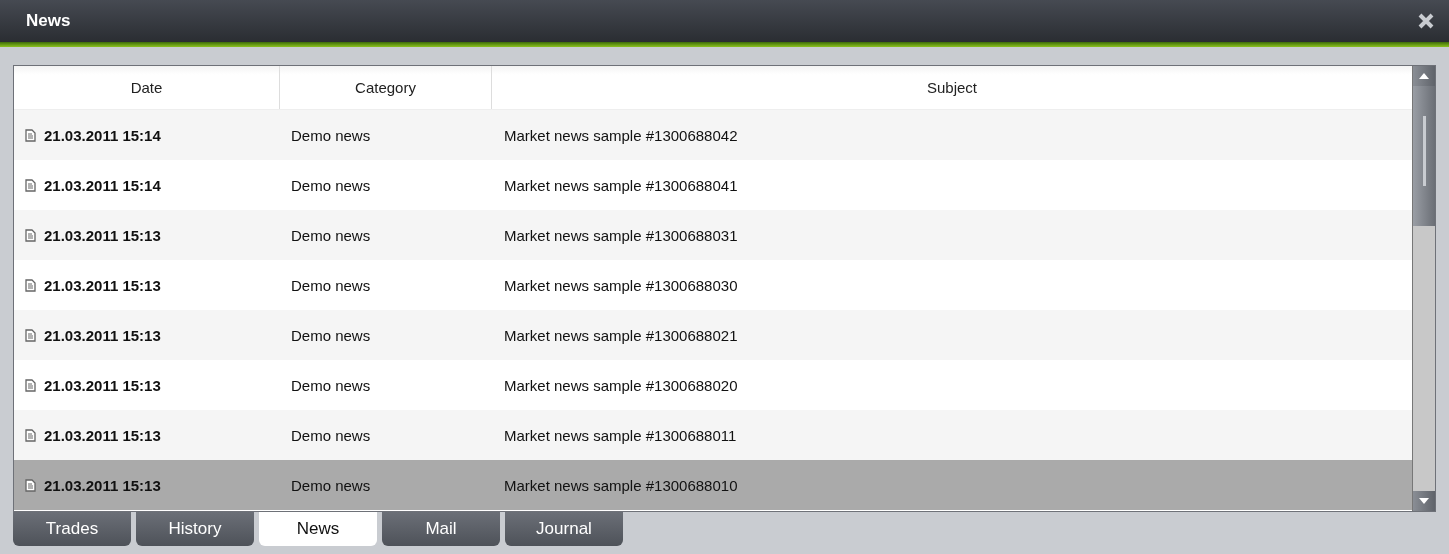 Image resolution: width=1449 pixels, height=554 pixels. I want to click on table-row: 21.03.2011 15:13 Demo news Market news sample #1300688021, so click(713, 335).